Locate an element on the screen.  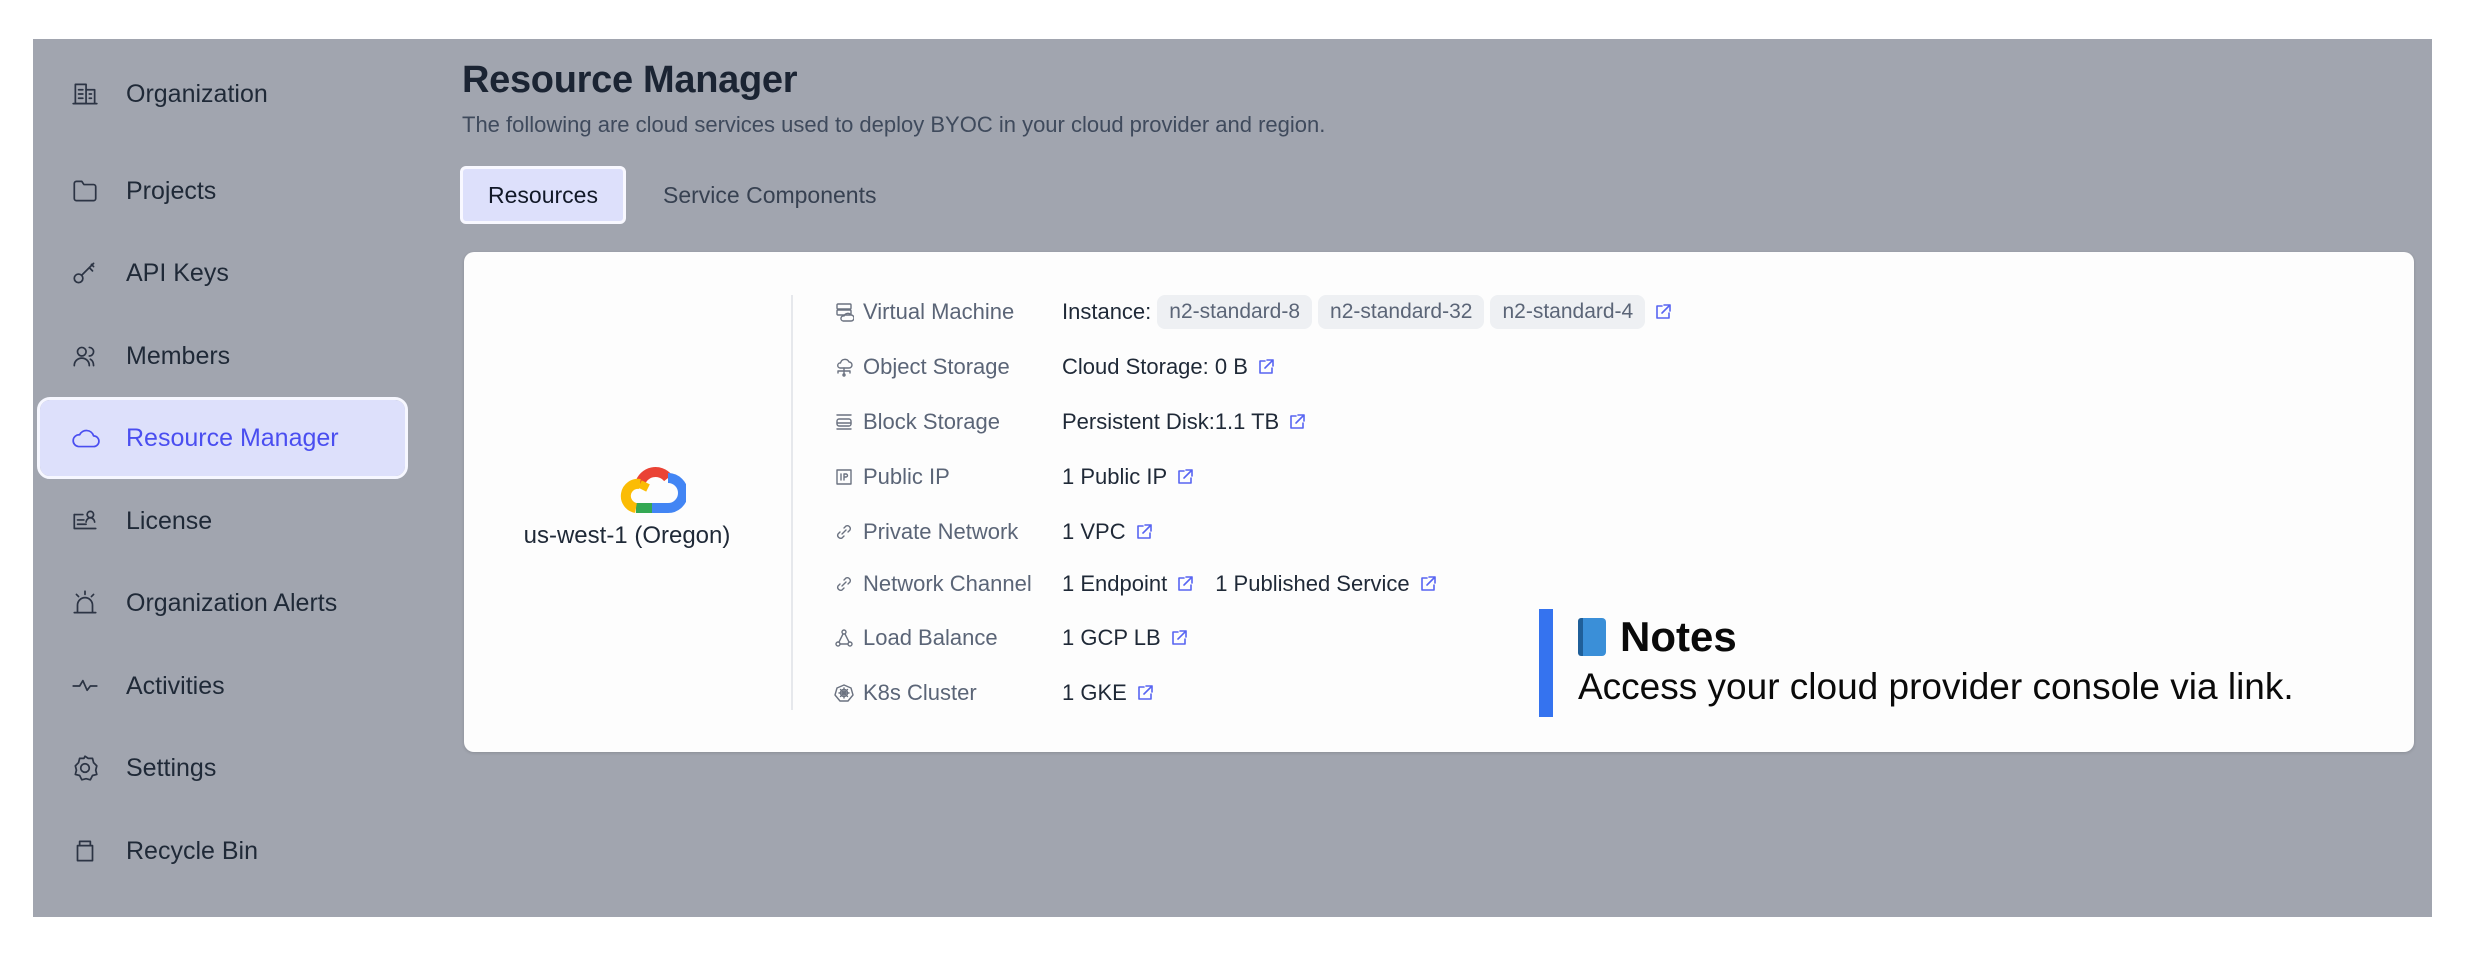
sidebar-item-label: Projects is located at coordinates (171, 190).